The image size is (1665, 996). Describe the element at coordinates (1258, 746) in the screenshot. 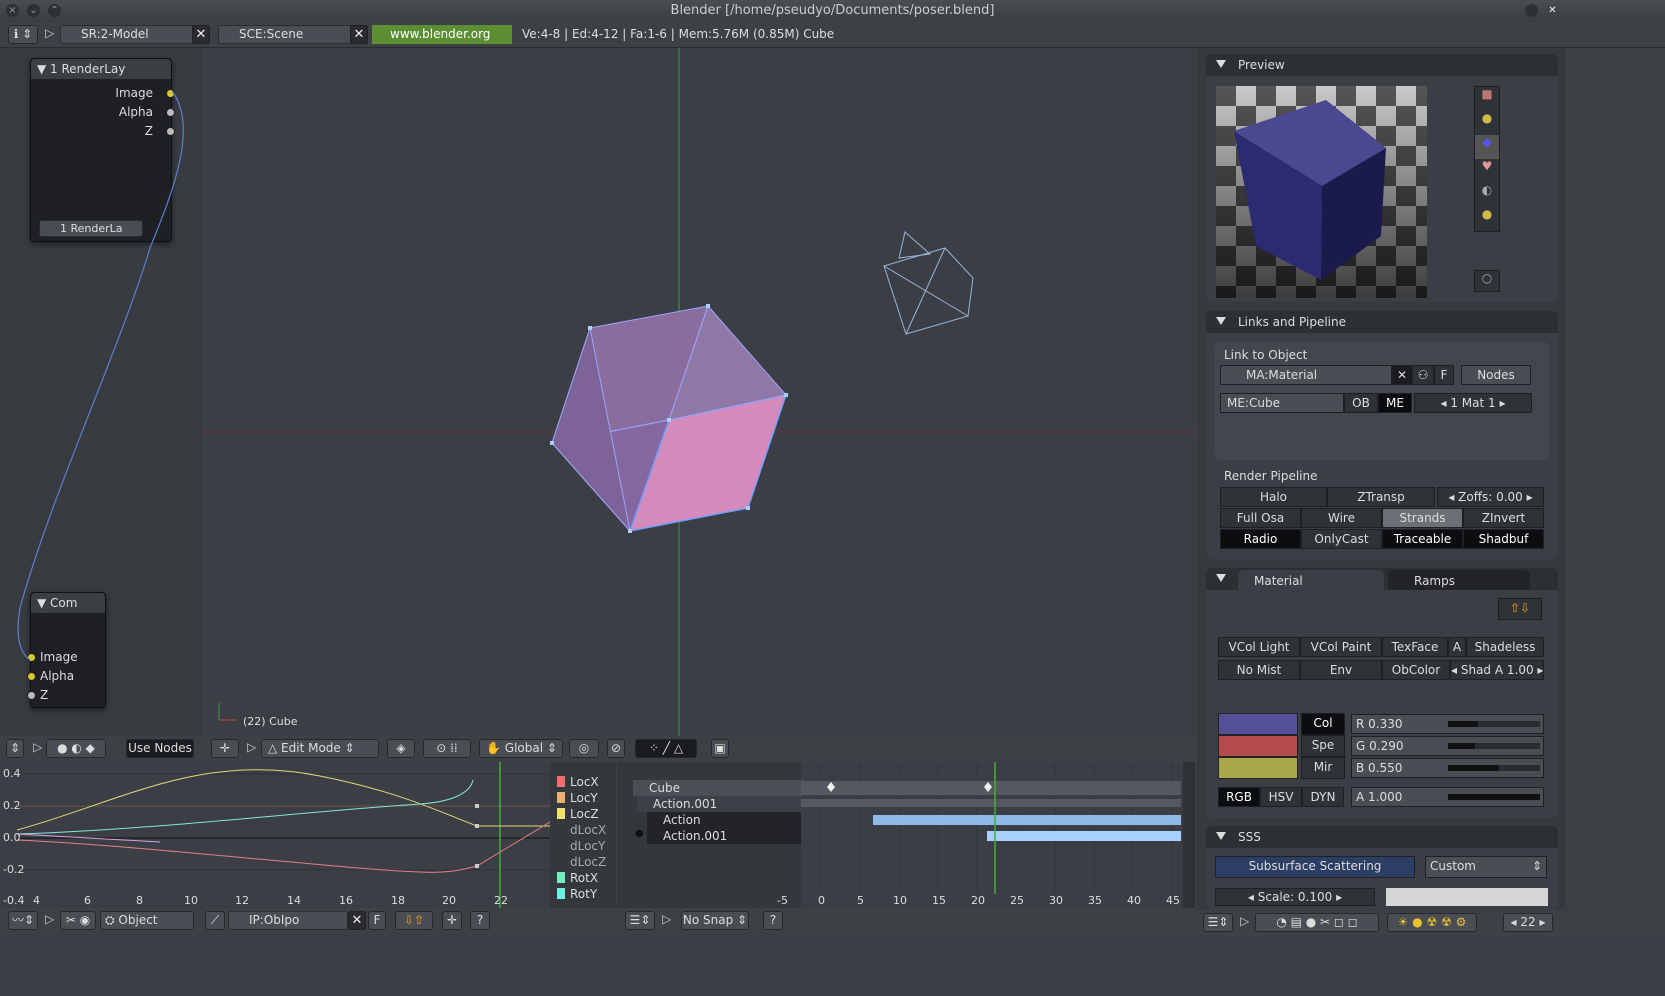

I see `spe-swatch` at that location.